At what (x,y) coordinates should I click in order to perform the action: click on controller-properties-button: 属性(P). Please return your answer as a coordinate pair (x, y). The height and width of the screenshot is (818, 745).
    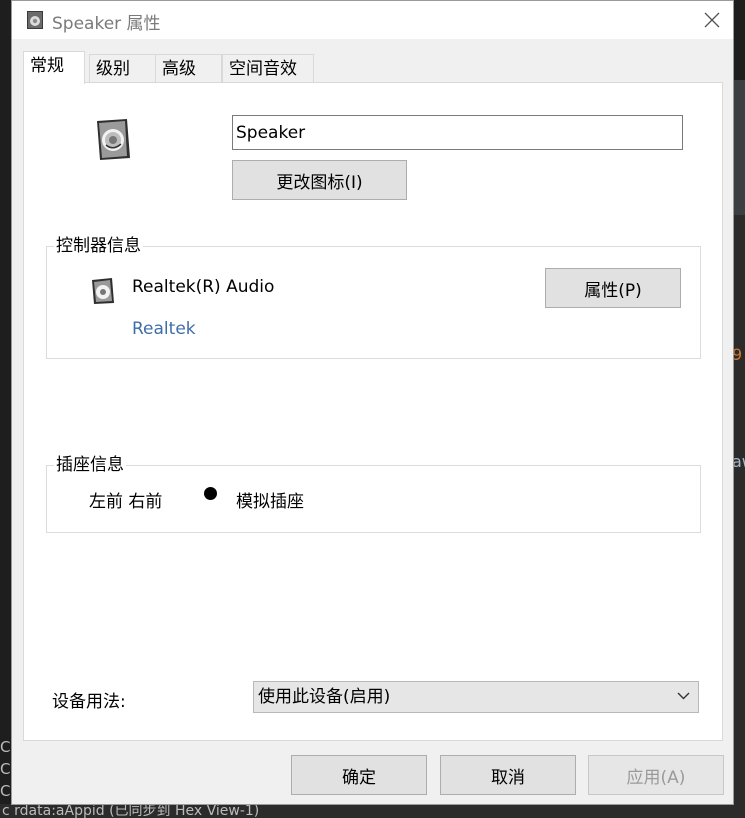
    Looking at the image, I should click on (613, 288).